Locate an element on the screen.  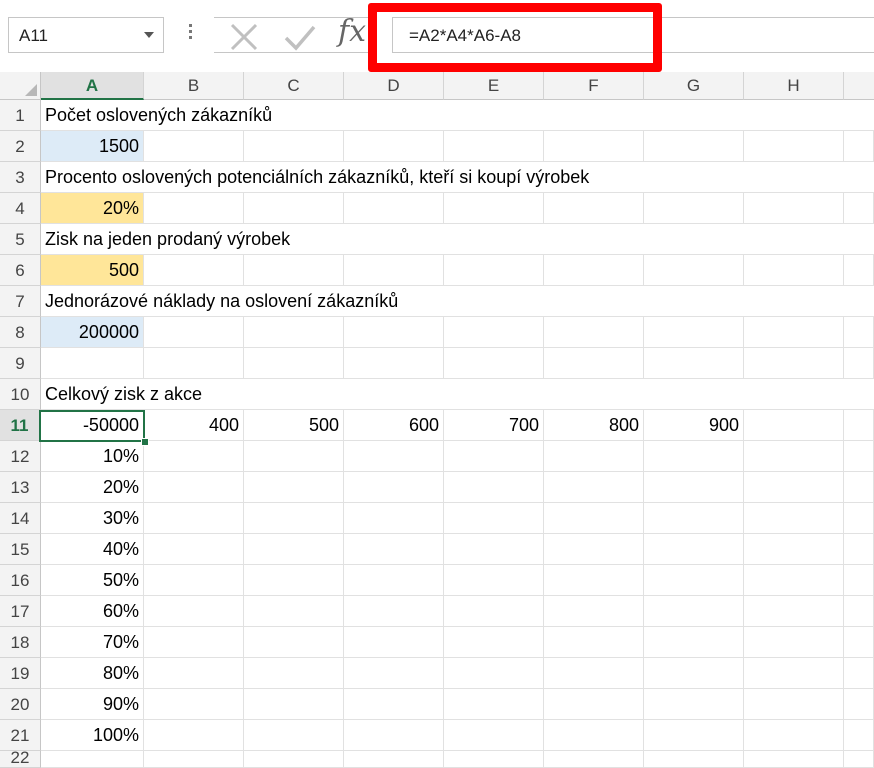
cell-A18: 70% is located at coordinates (92, 642).